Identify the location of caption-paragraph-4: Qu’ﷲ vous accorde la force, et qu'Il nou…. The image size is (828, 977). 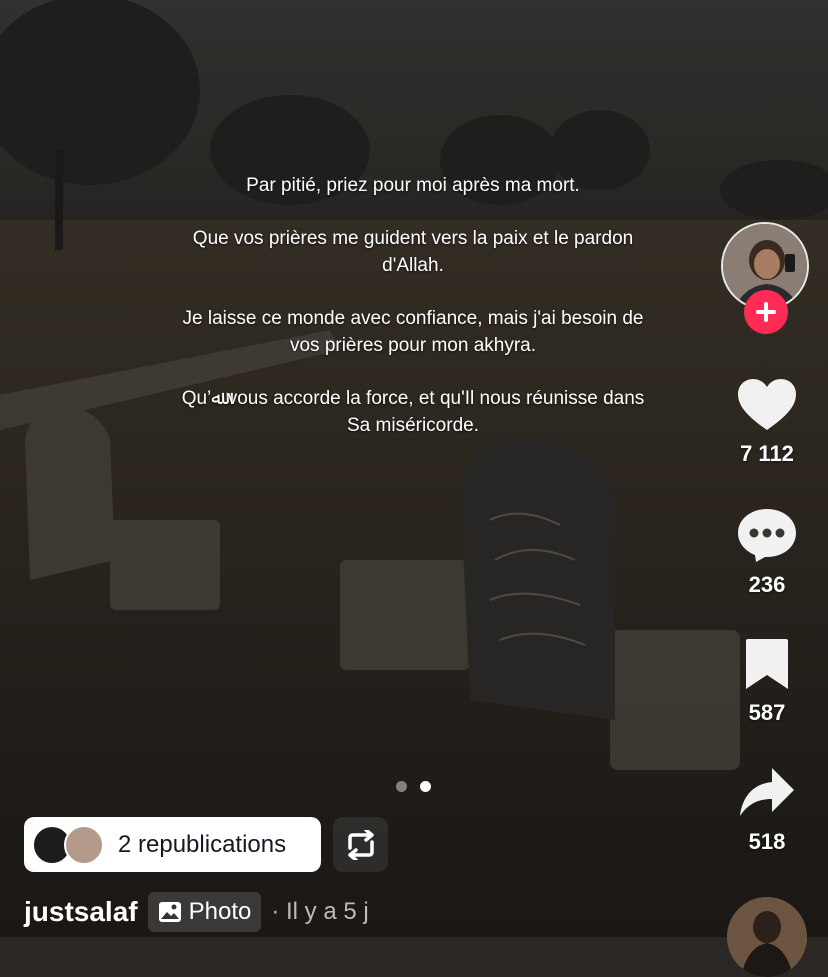
(413, 412).